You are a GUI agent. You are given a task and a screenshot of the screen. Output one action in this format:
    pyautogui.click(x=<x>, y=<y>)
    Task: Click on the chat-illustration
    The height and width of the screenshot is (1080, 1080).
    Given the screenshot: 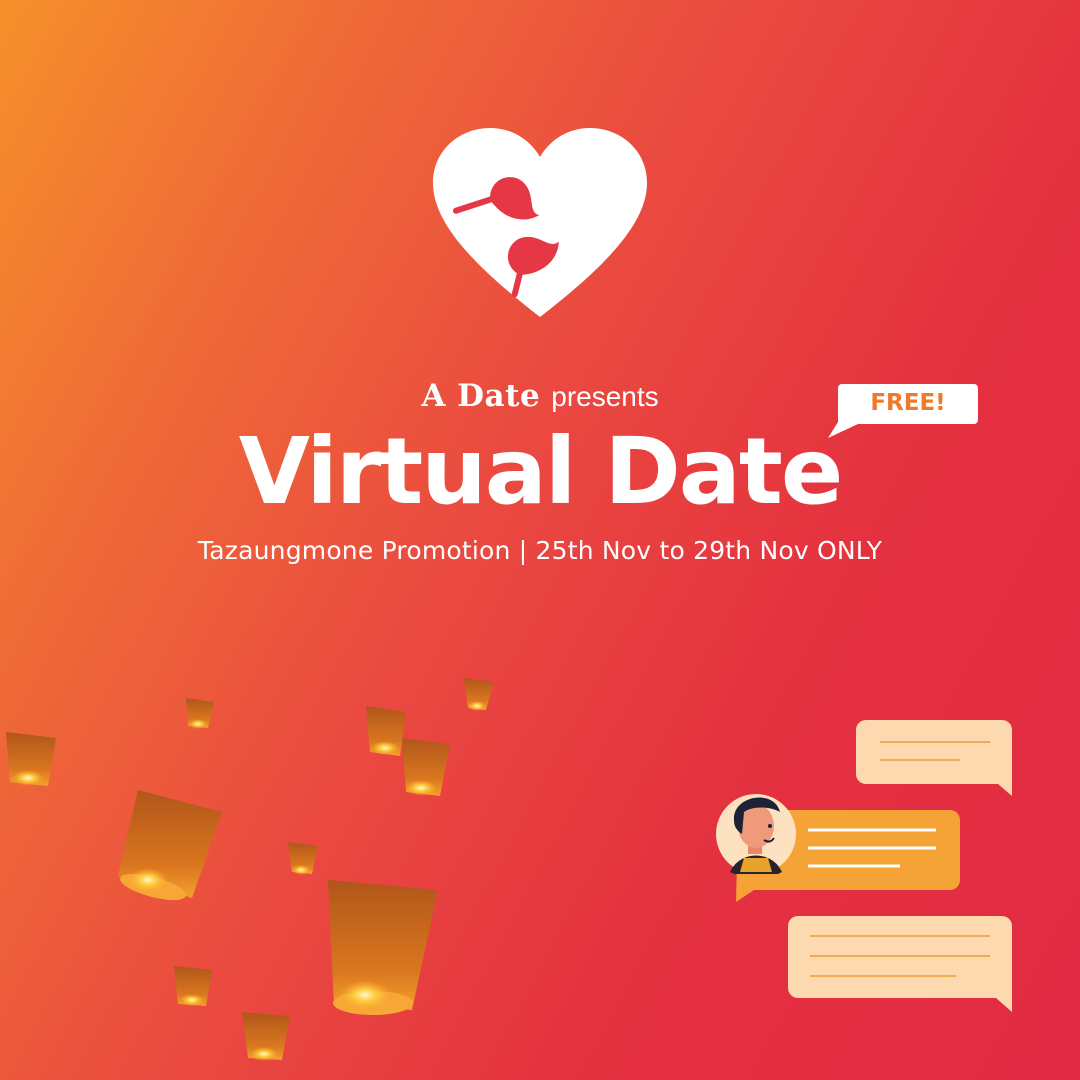 What is the action you would take?
    pyautogui.click(x=864, y=866)
    